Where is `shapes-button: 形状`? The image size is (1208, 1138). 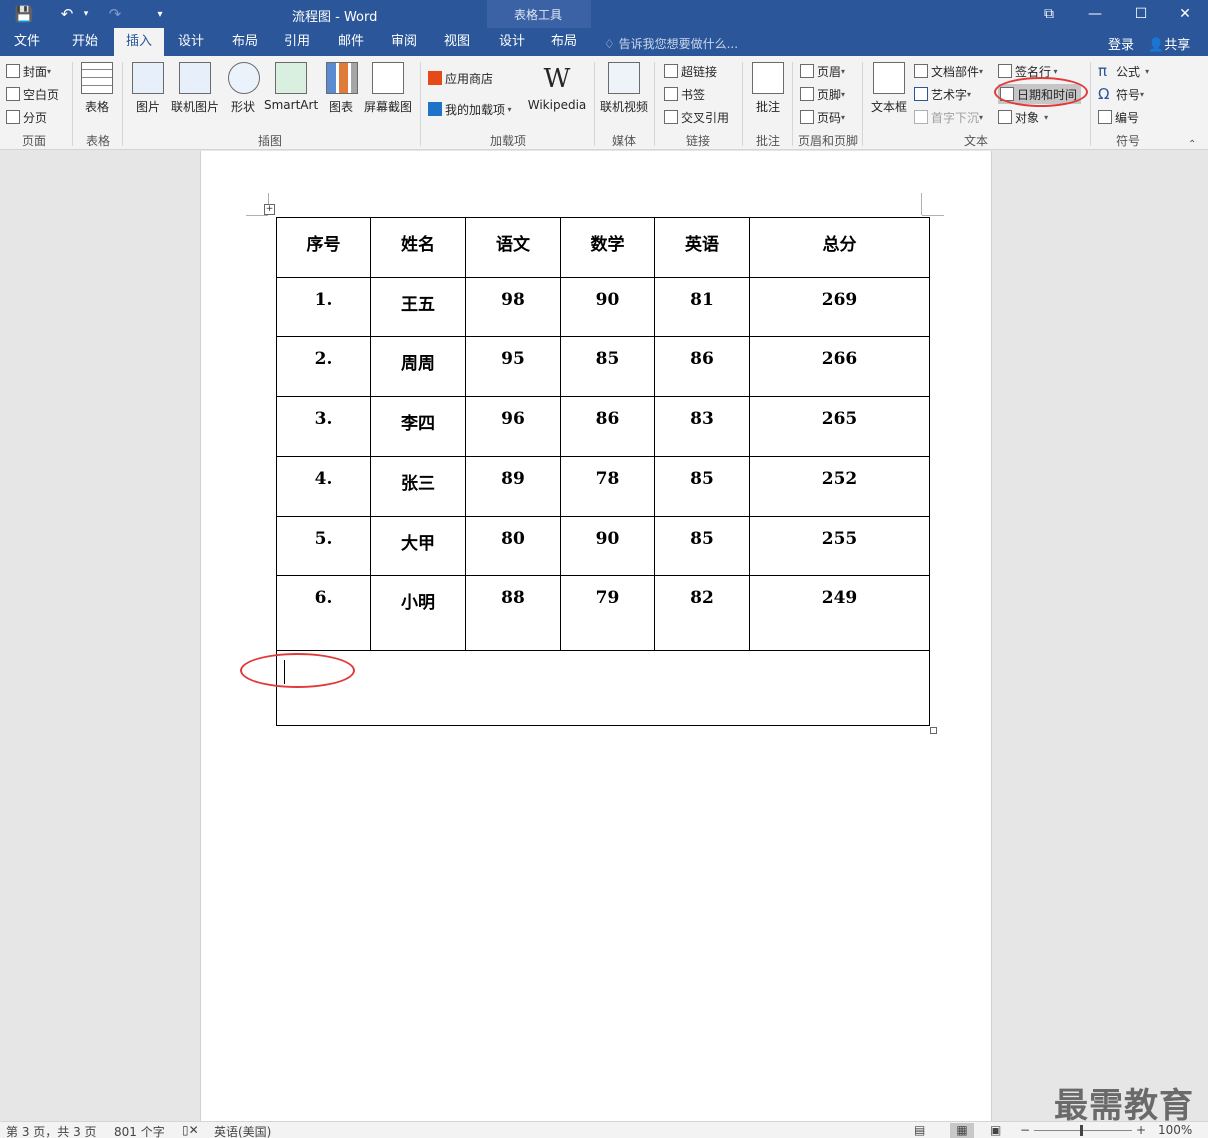
shapes-button: 形状 is located at coordinates (244, 88).